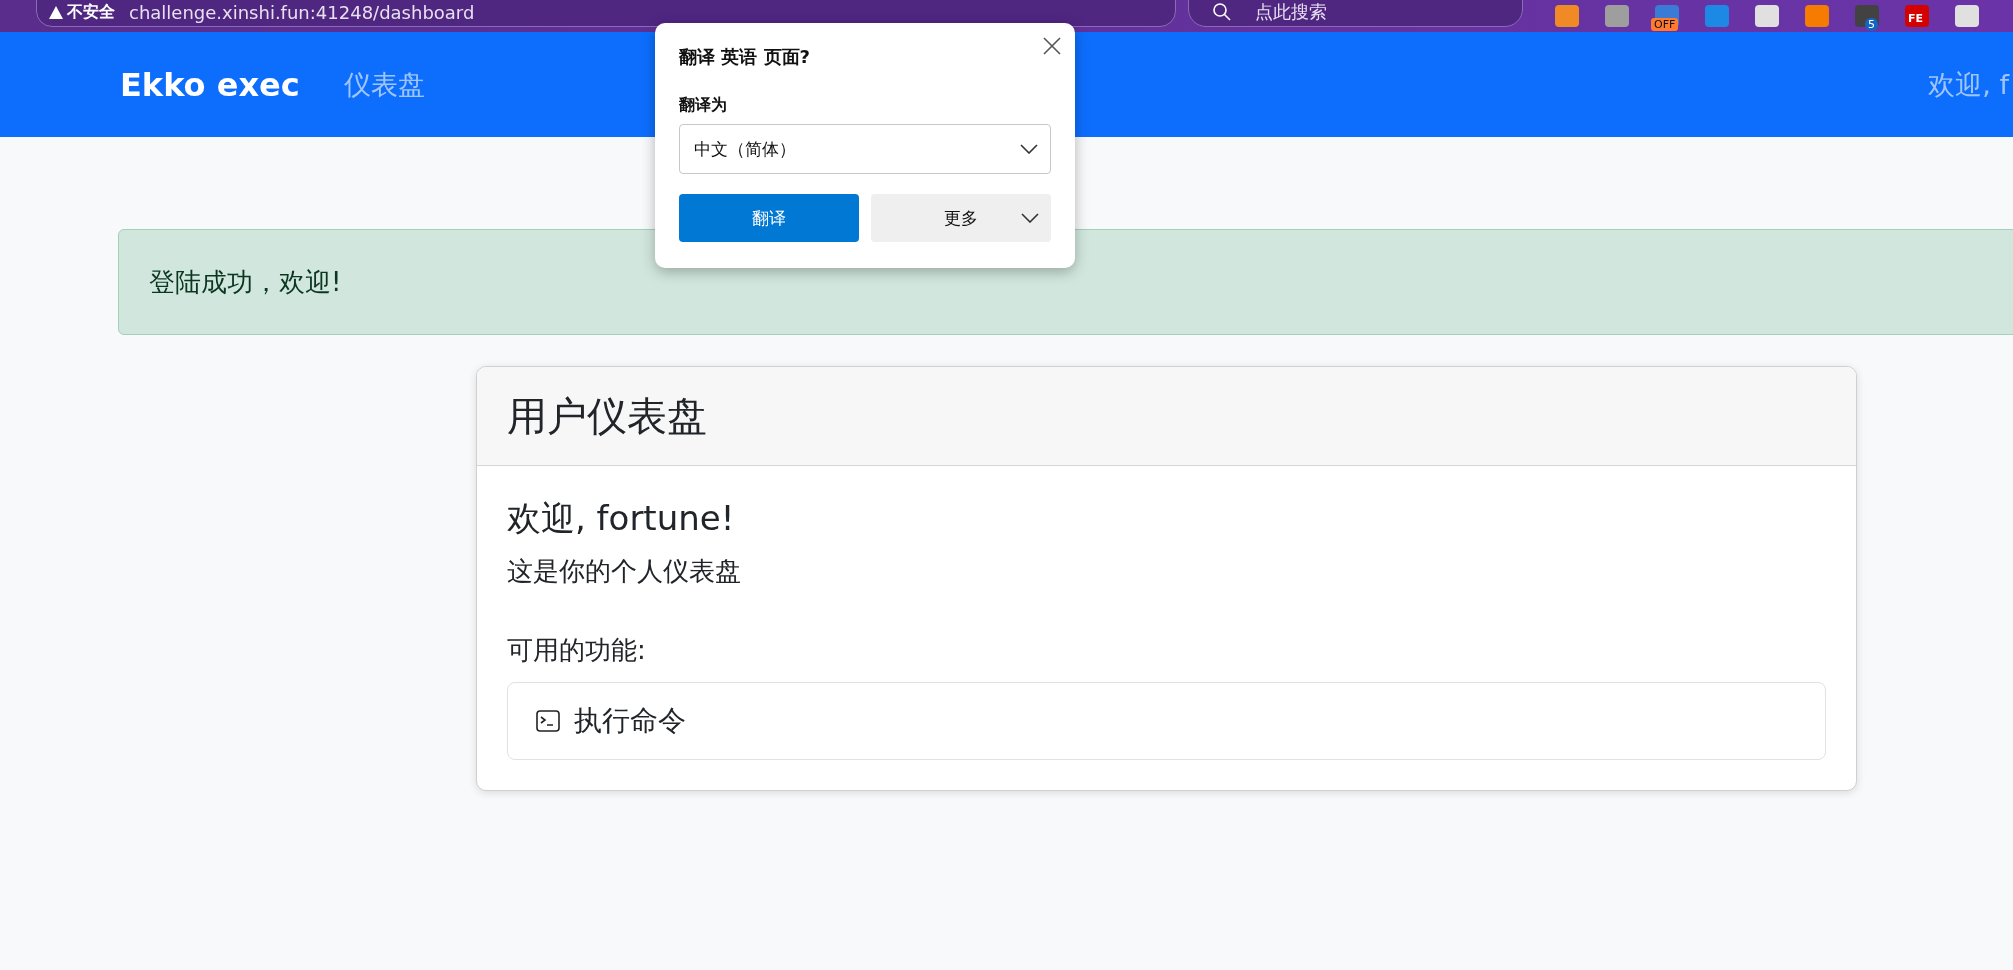  I want to click on field-label: 翻译为, so click(703, 105).